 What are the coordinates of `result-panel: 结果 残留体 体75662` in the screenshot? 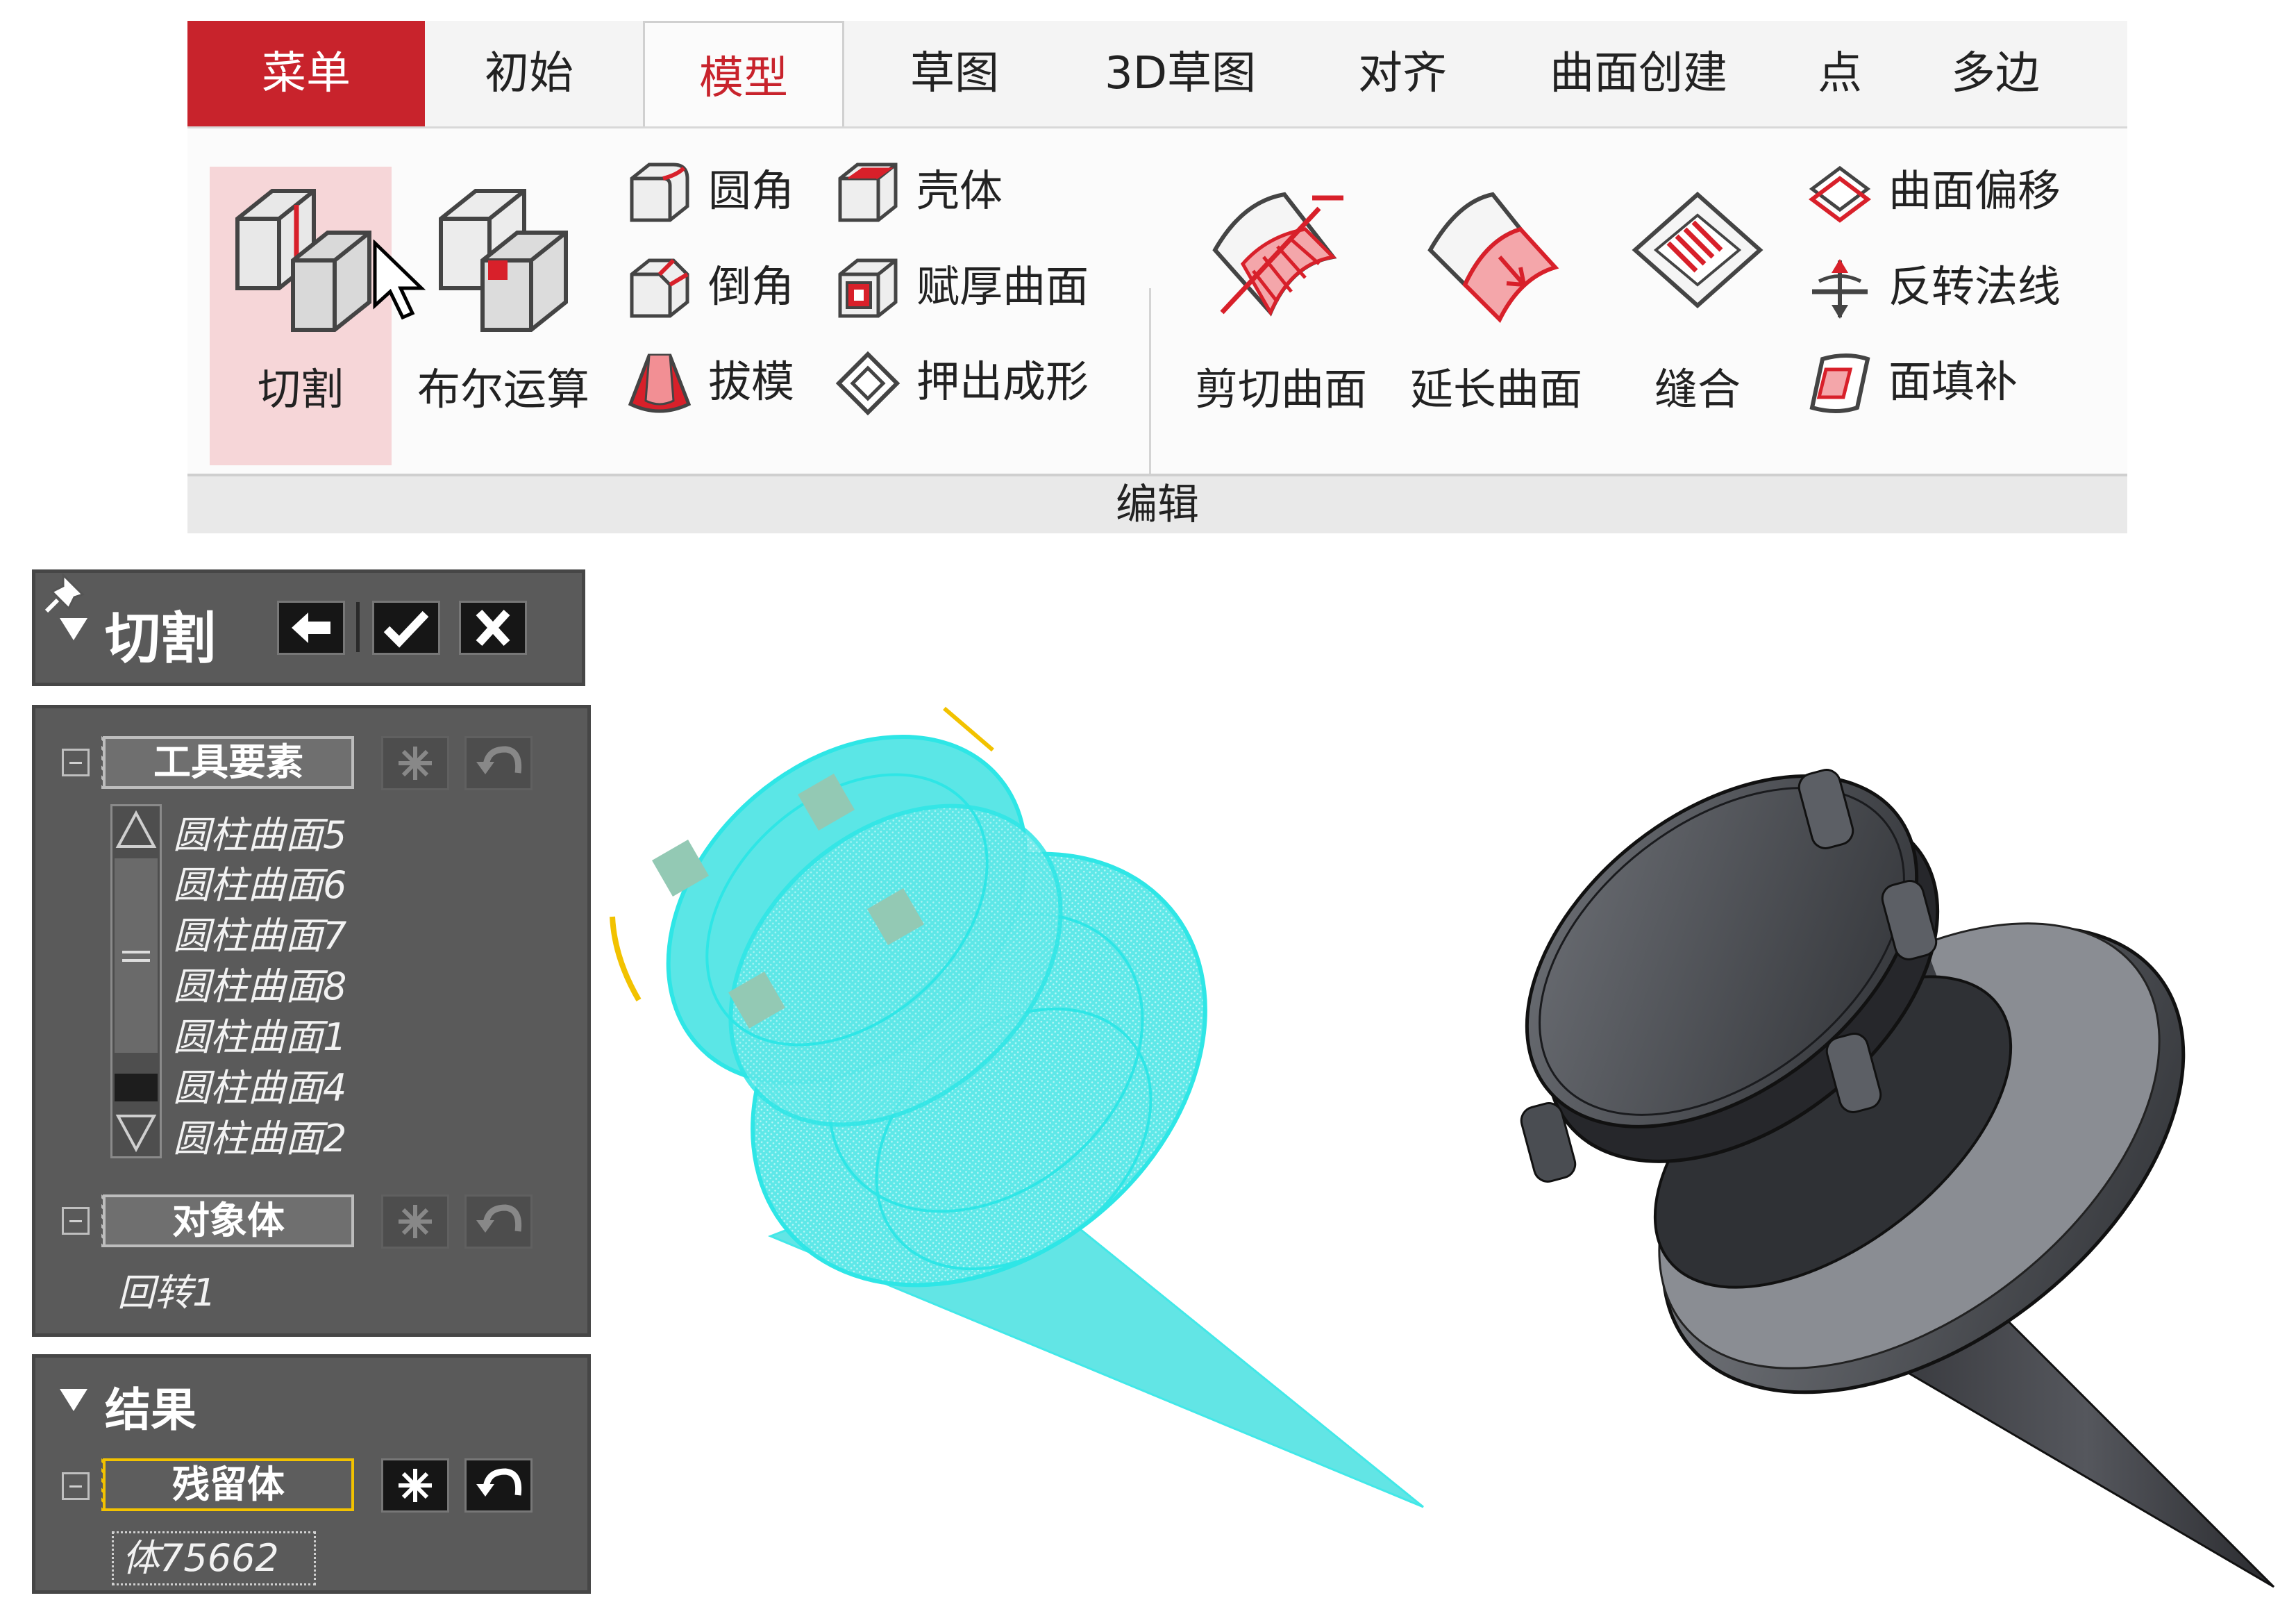 It's located at (311, 1474).